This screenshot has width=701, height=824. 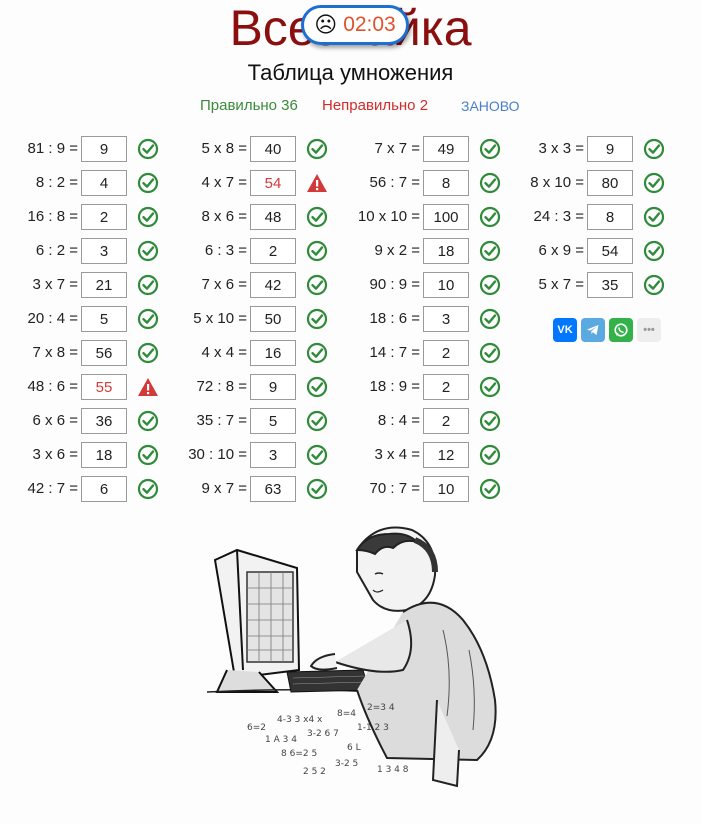 I want to click on exercise-item: 3 x 3 =, so click(x=350, y=149).